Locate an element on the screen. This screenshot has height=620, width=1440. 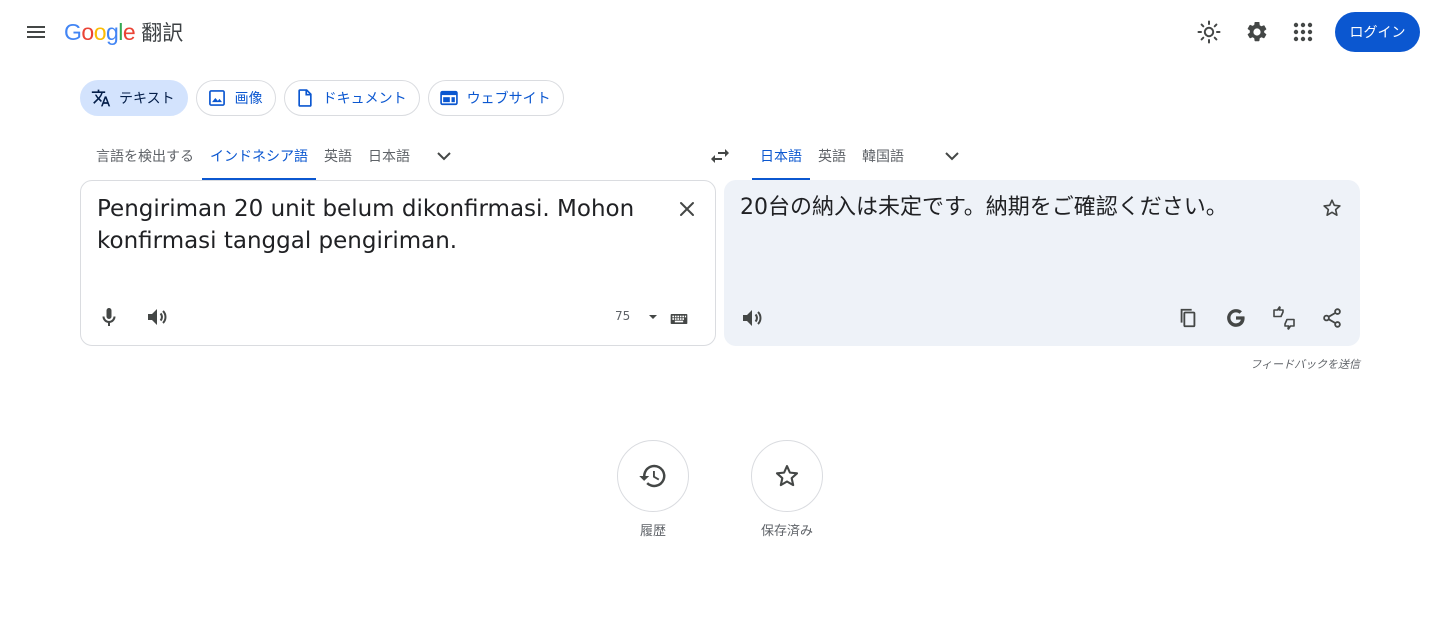
copy-icon is located at coordinates (1188, 318).